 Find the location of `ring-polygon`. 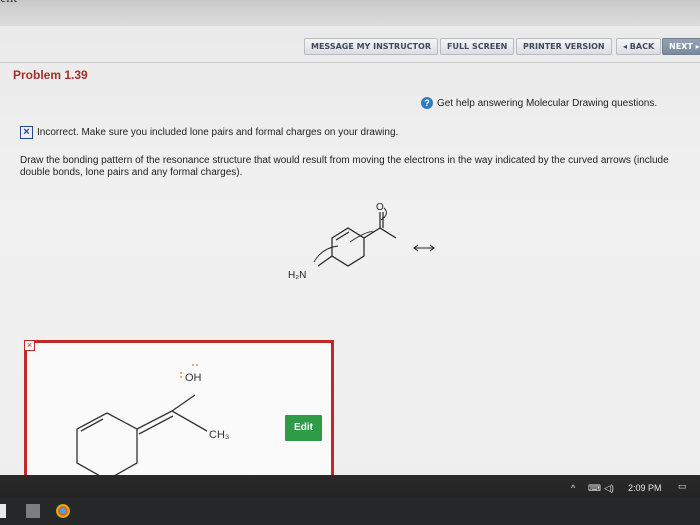

ring-polygon is located at coordinates (348, 247).